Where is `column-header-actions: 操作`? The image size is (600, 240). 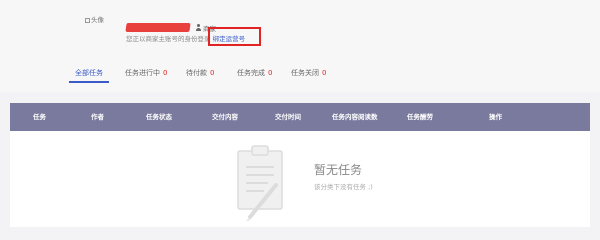 column-header-actions: 操作 is located at coordinates (495, 117).